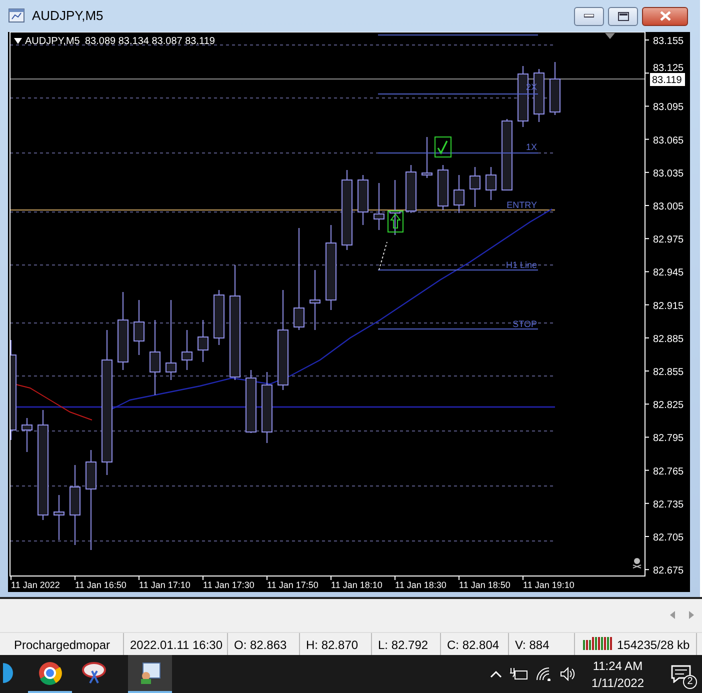 Image resolution: width=702 pixels, height=693 pixels. Describe the element at coordinates (17, 16) in the screenshot. I see `window-icon` at that location.